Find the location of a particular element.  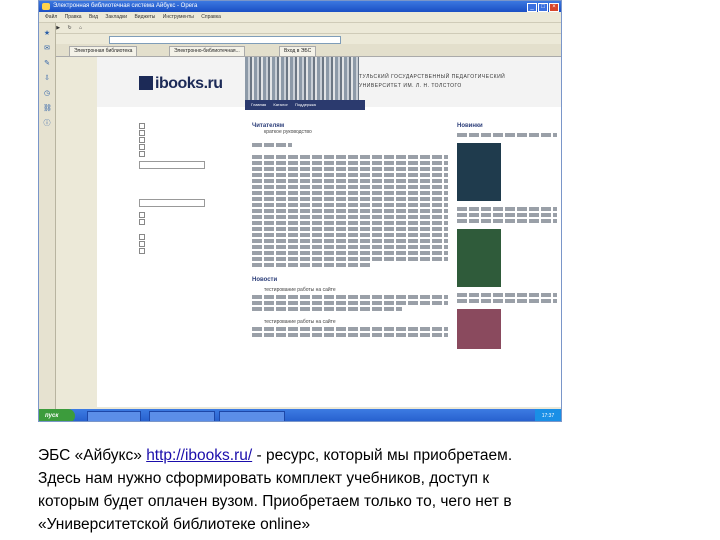

history-icon: ◷ is located at coordinates (47, 94).